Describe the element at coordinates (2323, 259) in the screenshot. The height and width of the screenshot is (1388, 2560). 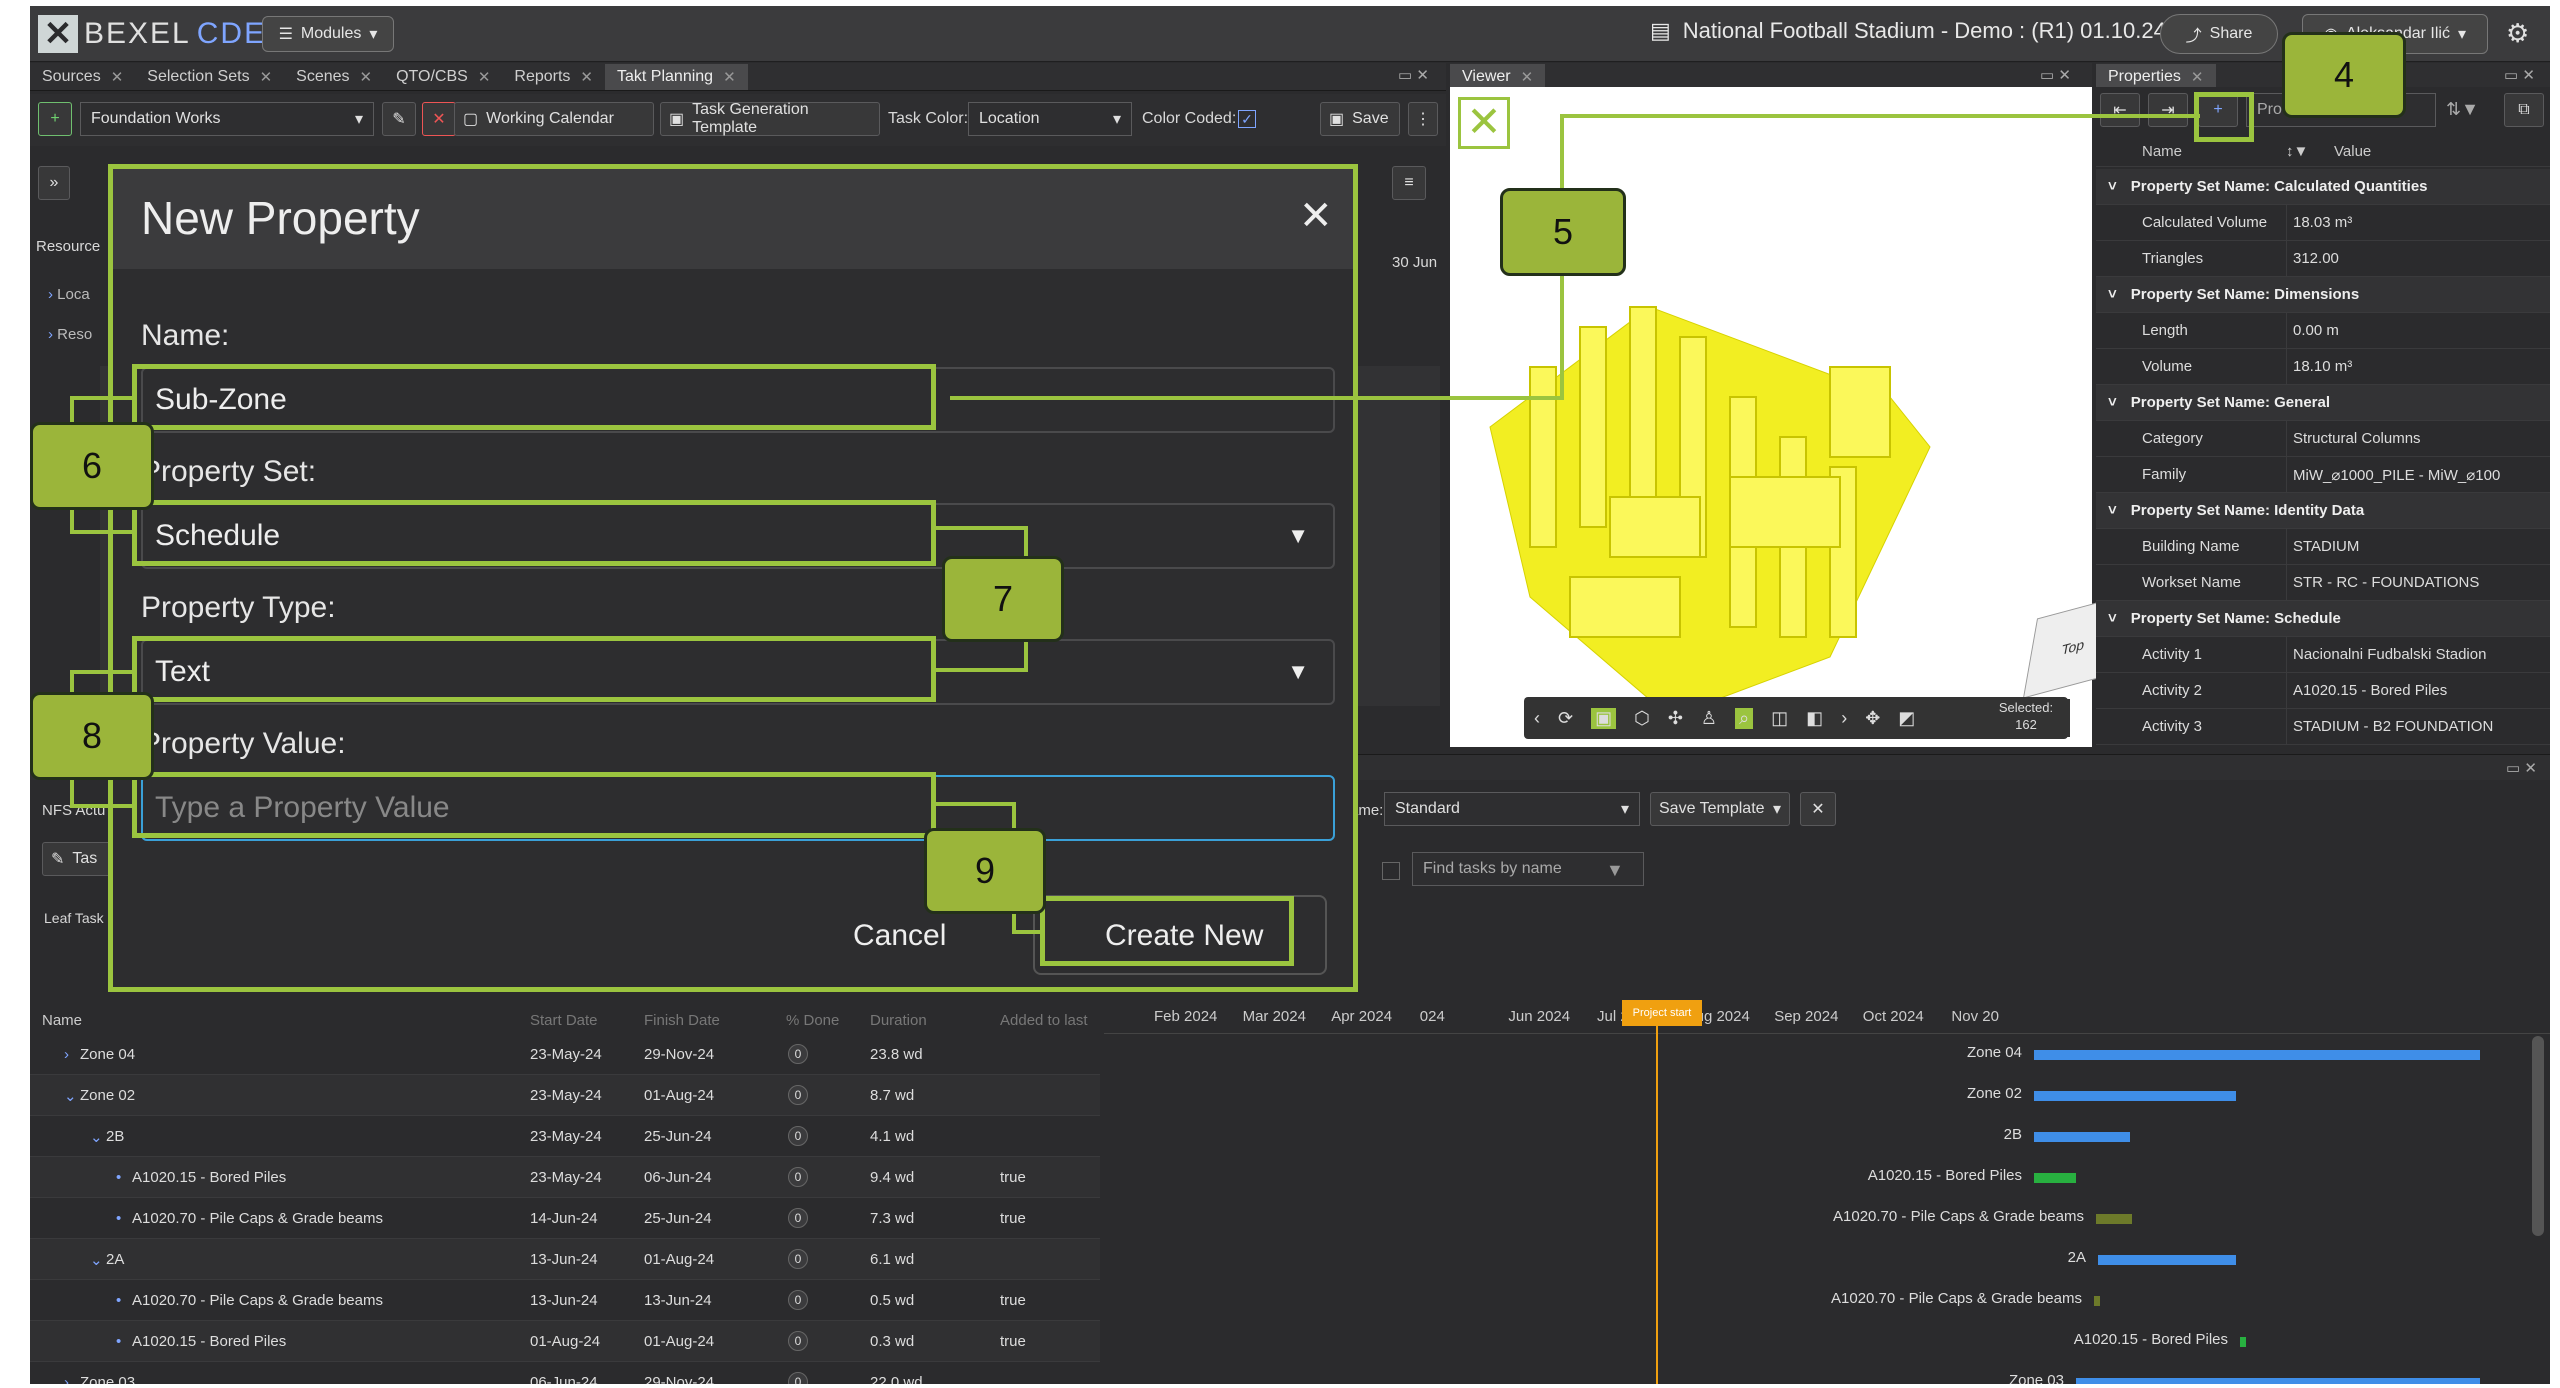
I see `property-row: Triangles 312.00` at that location.